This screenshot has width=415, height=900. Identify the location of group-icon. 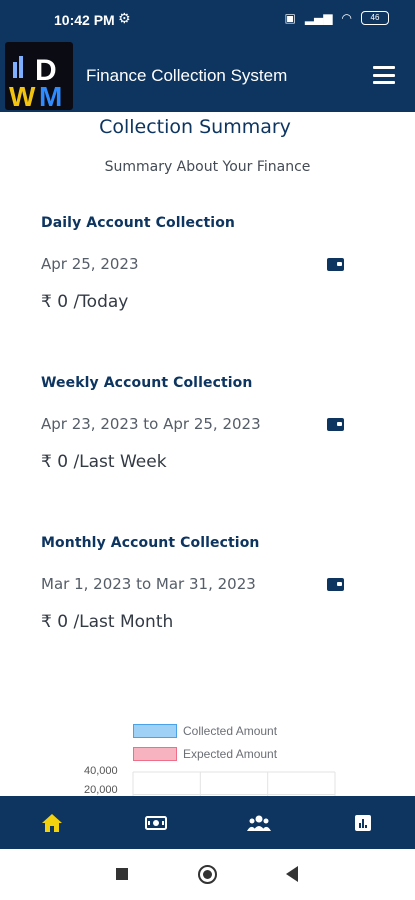
(259, 823).